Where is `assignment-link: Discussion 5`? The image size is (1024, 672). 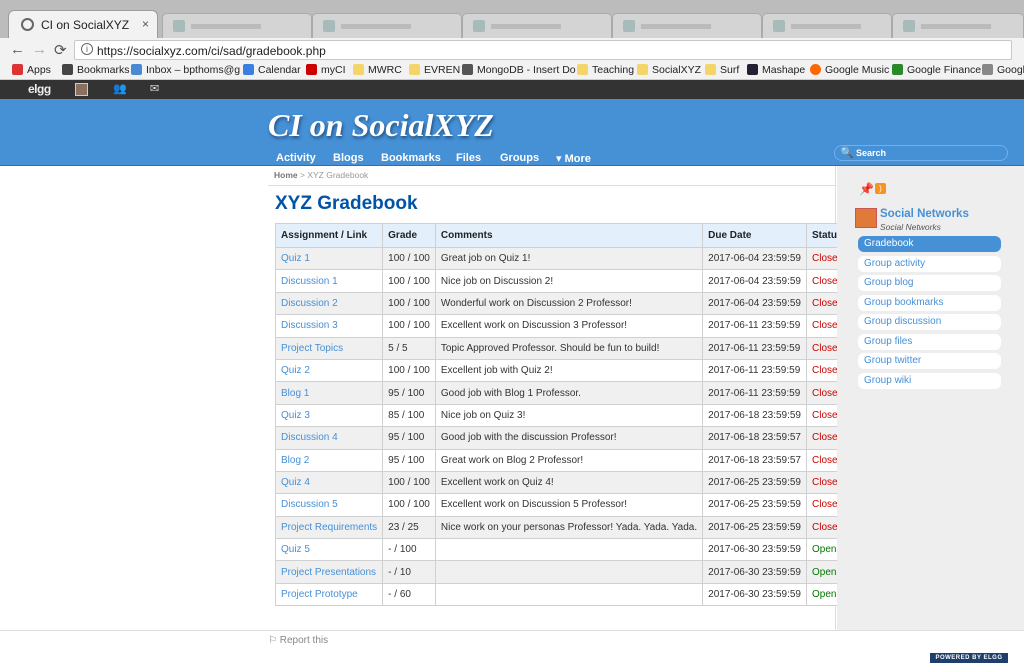
assignment-link: Discussion 5 is located at coordinates (329, 505).